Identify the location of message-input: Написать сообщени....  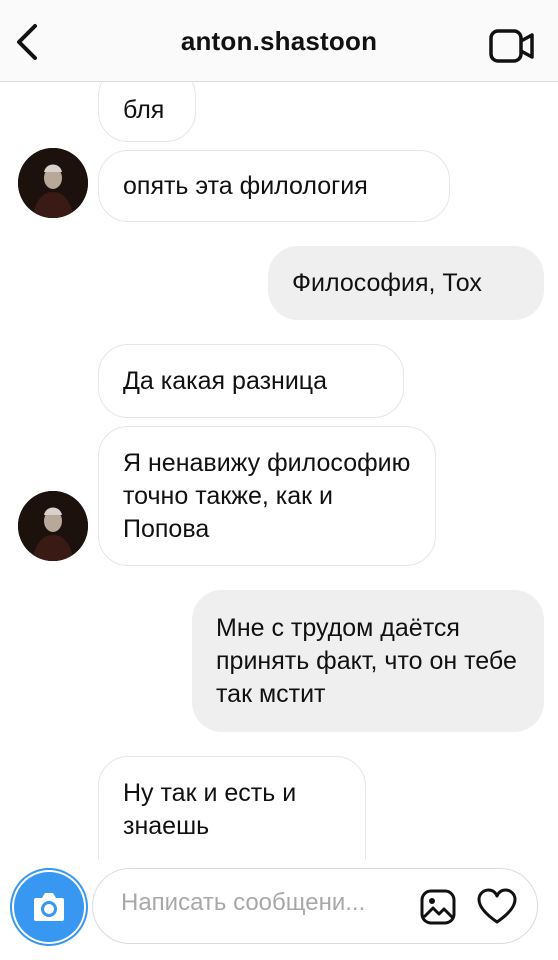
(315, 906).